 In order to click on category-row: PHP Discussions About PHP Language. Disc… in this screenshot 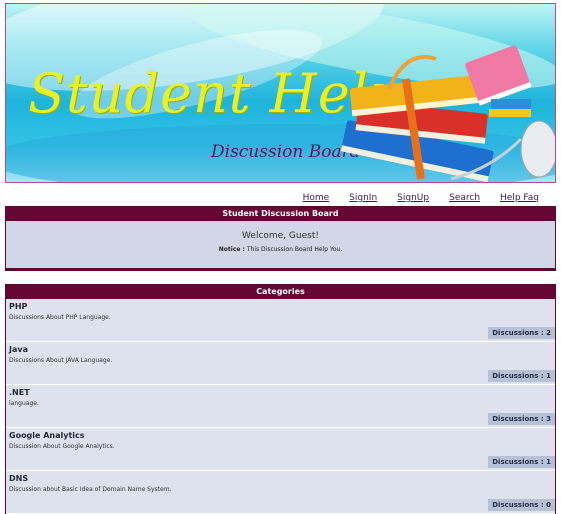, I will do `click(280, 320)`.